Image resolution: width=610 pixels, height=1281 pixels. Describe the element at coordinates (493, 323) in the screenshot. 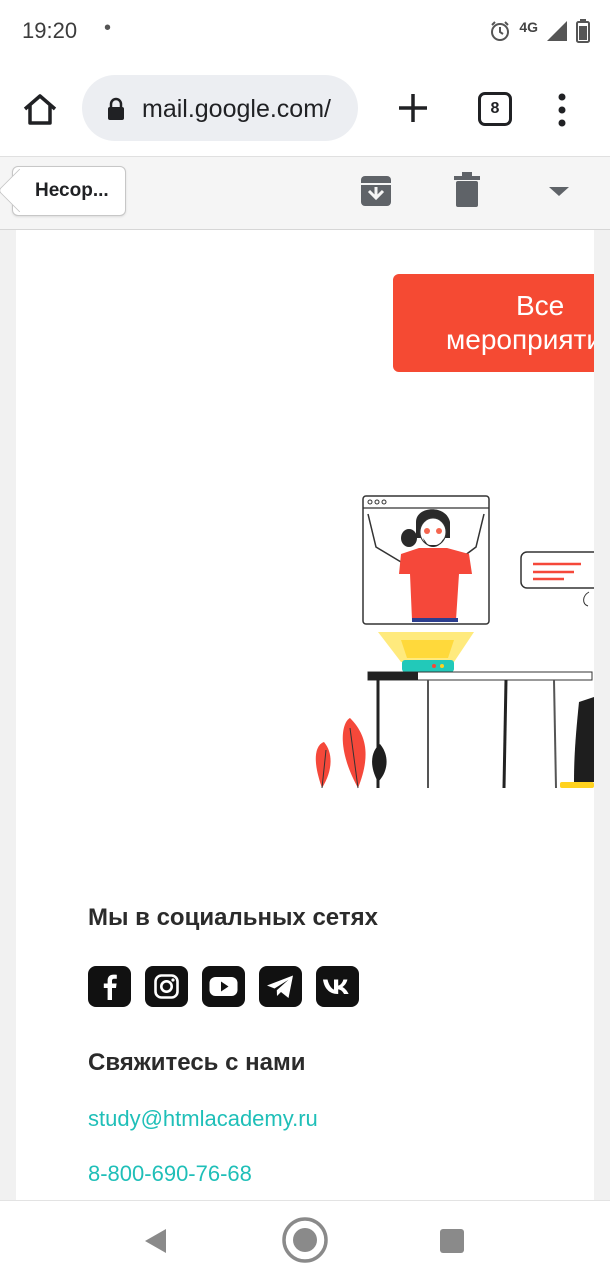

I see `all-events-button: Все мероприятия` at that location.